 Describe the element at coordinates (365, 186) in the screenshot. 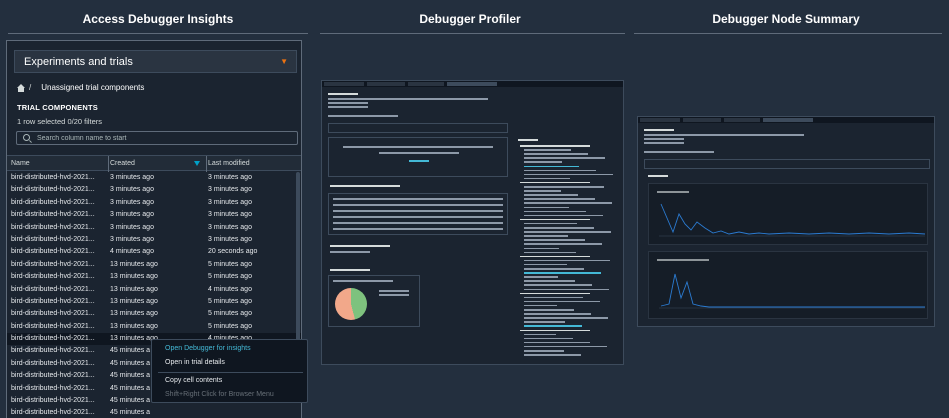

I see `resource-utilization-heading` at that location.